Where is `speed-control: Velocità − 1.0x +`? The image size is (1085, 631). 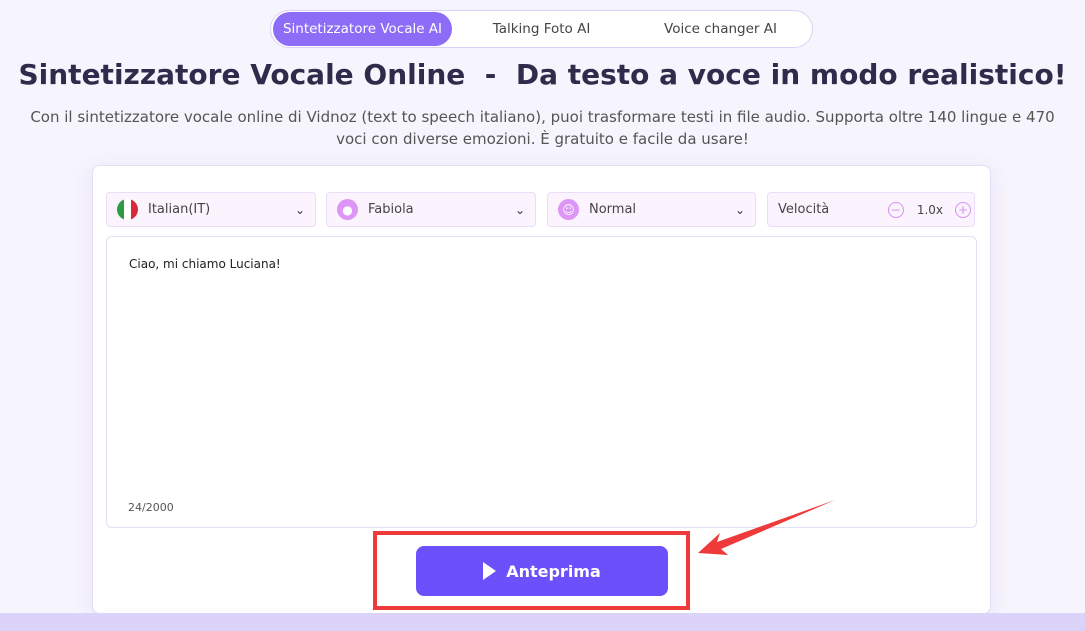 speed-control: Velocità − 1.0x + is located at coordinates (871, 209).